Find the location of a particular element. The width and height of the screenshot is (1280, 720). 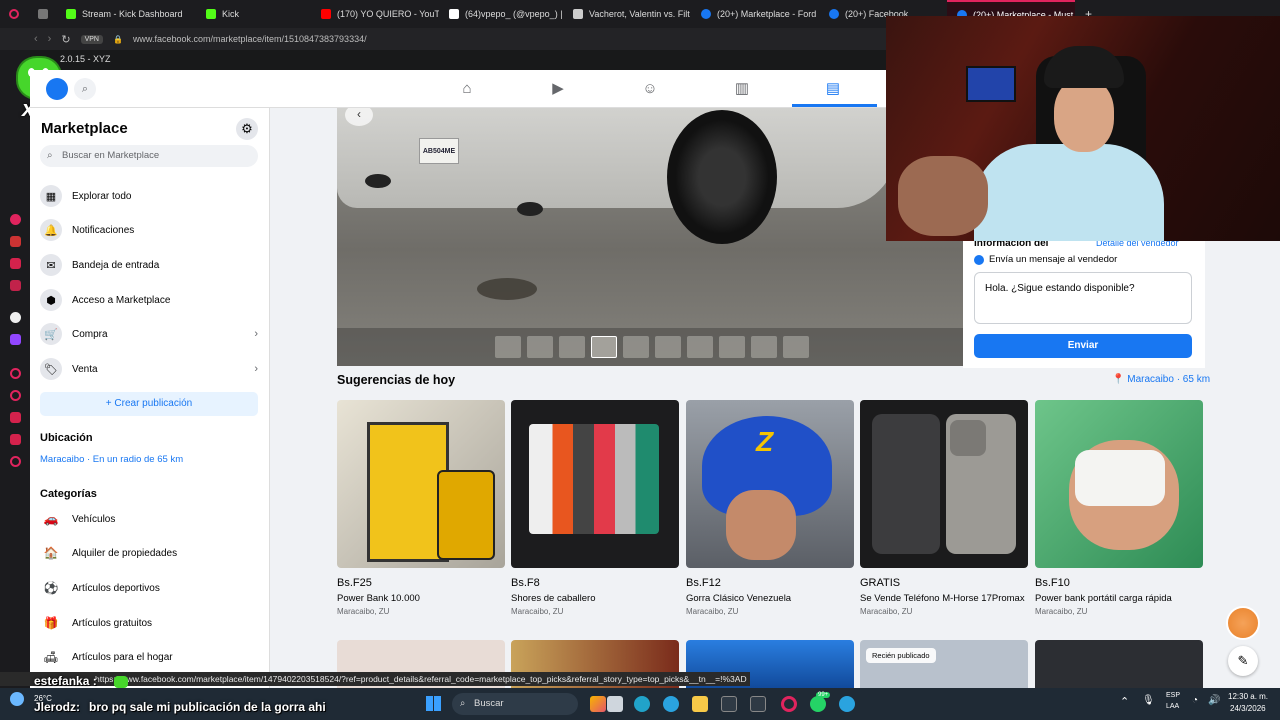

tab-label: Kick is located at coordinates (231, 14).